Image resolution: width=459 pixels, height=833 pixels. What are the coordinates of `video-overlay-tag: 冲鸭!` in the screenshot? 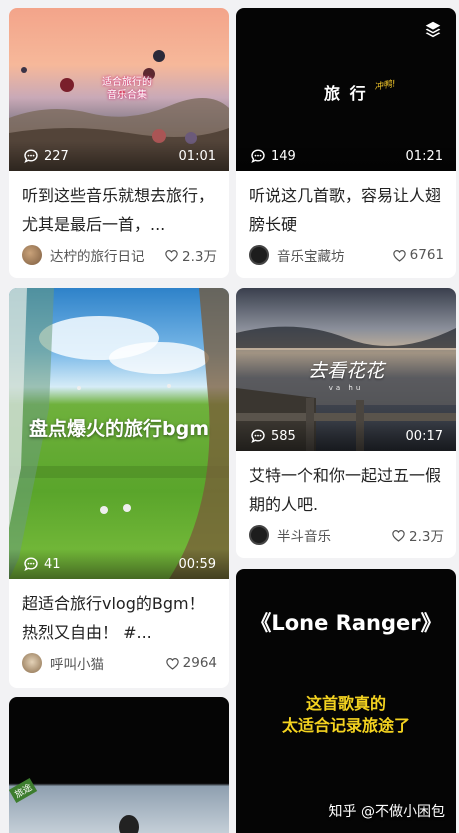 It's located at (385, 86).